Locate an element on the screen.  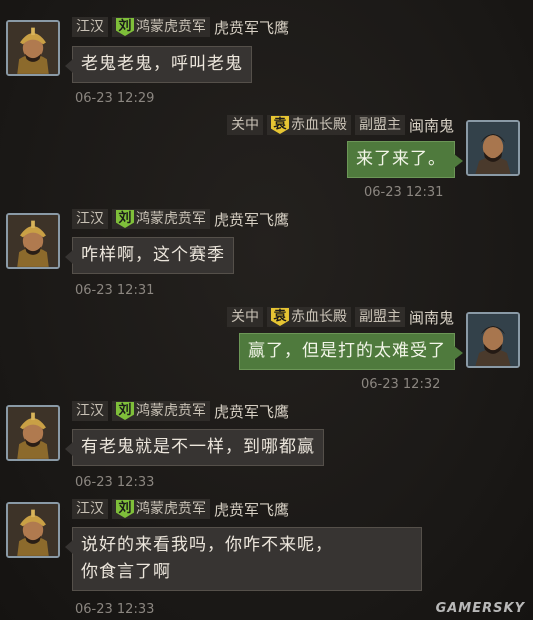
message-bubble: 说好的来看我吗，你咋不来呢， 你食言了啊 is located at coordinates (243, 559).